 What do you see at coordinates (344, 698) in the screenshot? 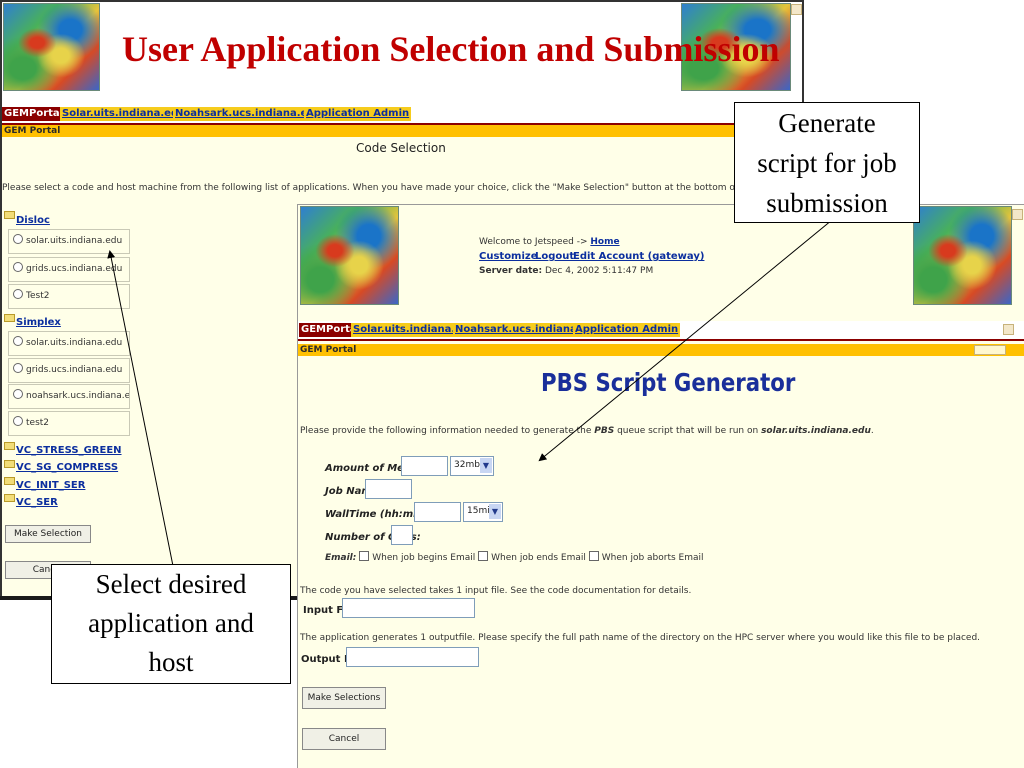
I see `make-selections-button: Make Selections` at bounding box center [344, 698].